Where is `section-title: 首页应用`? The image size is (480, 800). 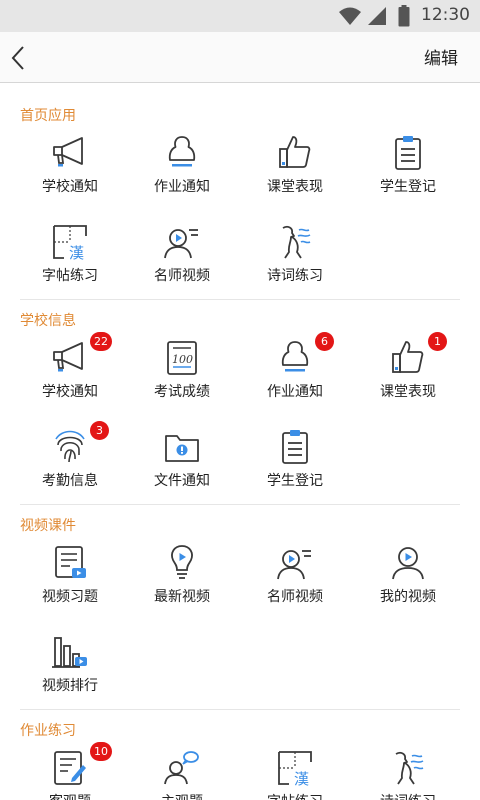 section-title: 首页应用 is located at coordinates (48, 116).